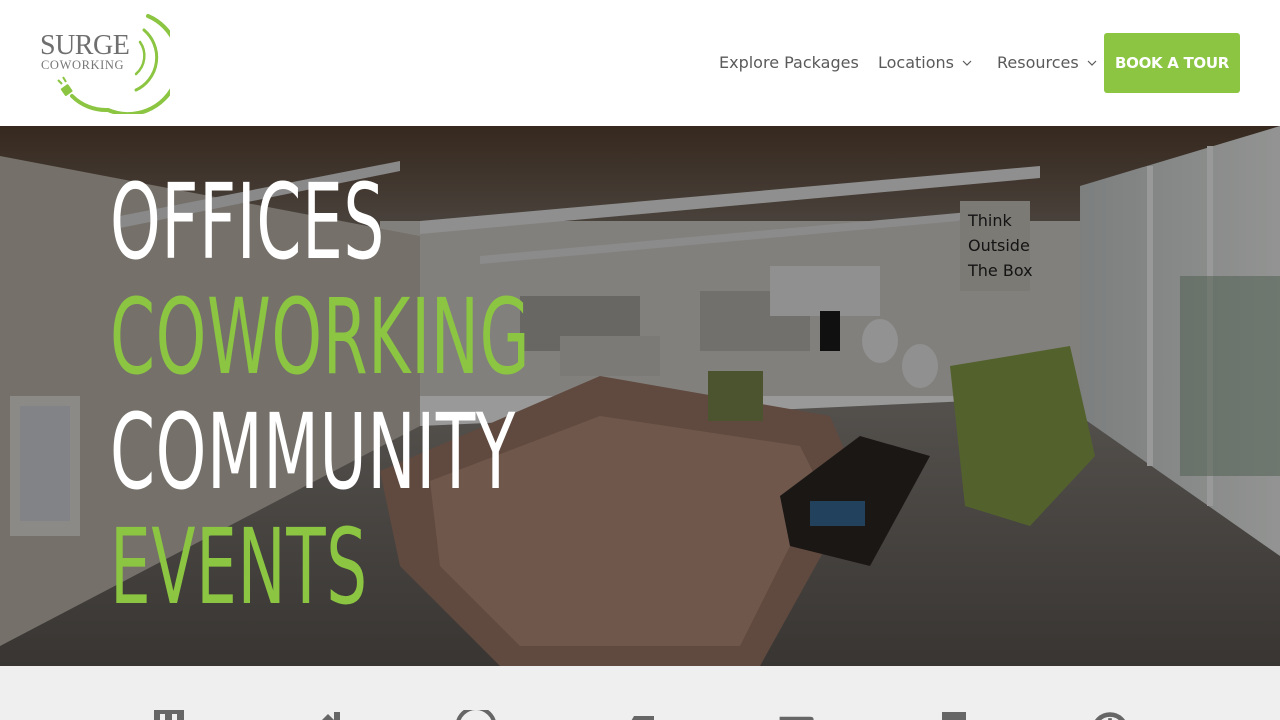 The height and width of the screenshot is (720, 1280). Describe the element at coordinates (1110, 716) in the screenshot. I see `clock-icon` at that location.